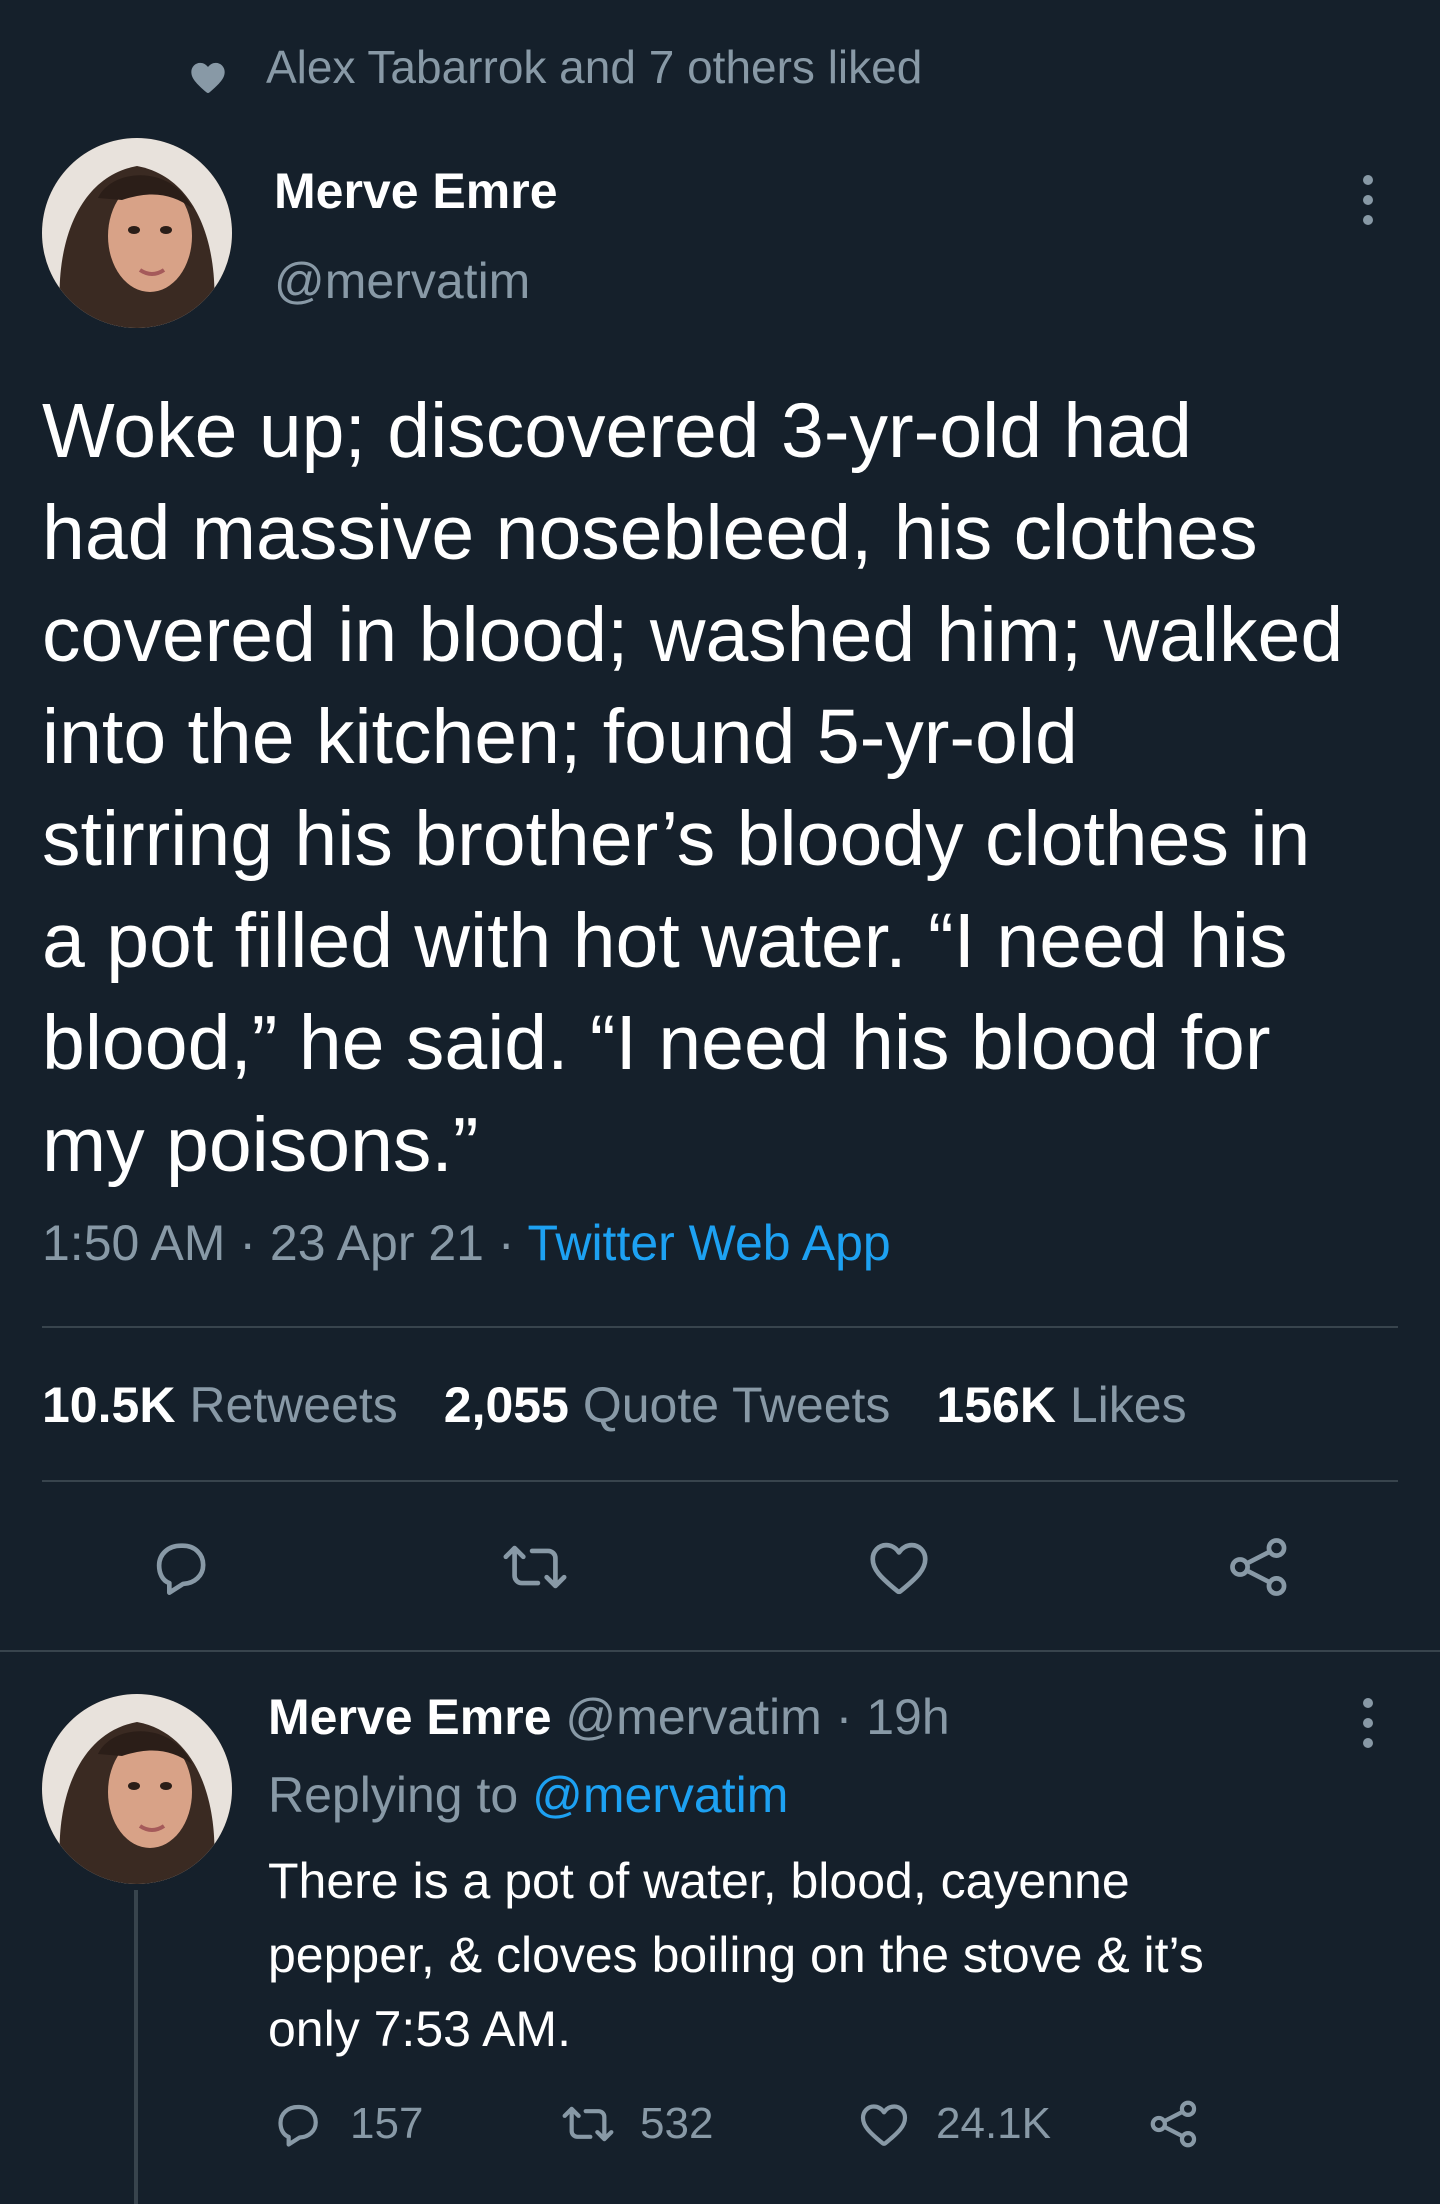  I want to click on tweet-date: 23 Apr 21, so click(377, 1243).